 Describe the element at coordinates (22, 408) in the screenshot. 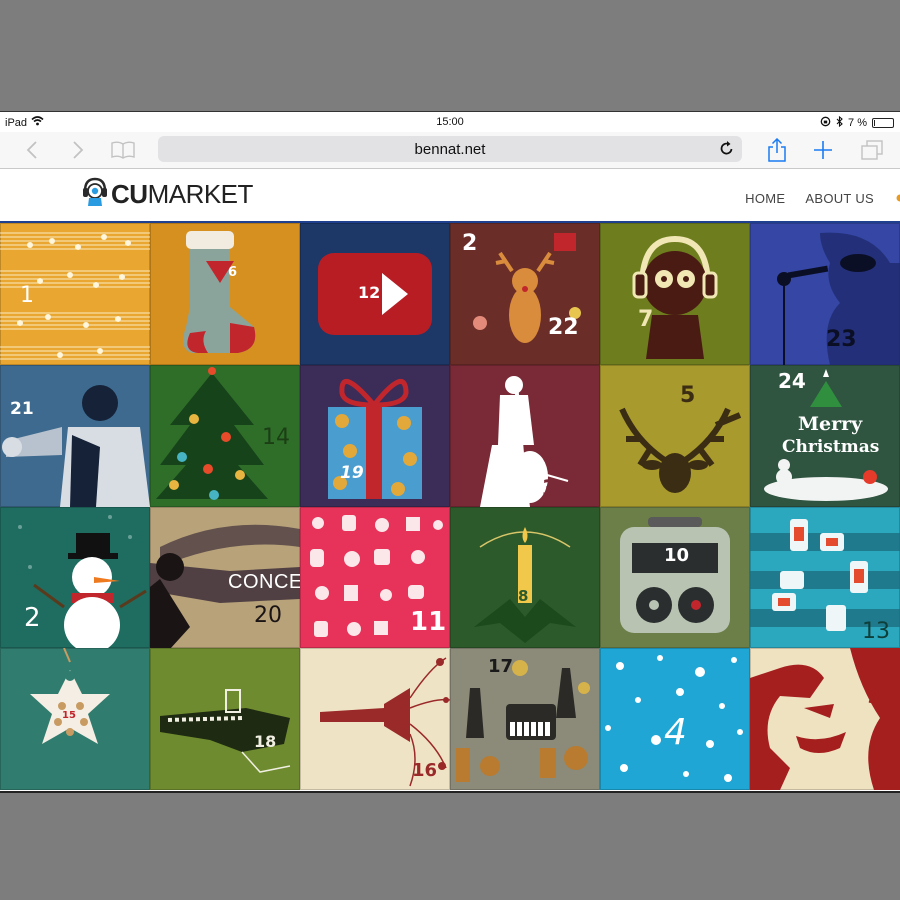

I see `day-number: 21` at that location.